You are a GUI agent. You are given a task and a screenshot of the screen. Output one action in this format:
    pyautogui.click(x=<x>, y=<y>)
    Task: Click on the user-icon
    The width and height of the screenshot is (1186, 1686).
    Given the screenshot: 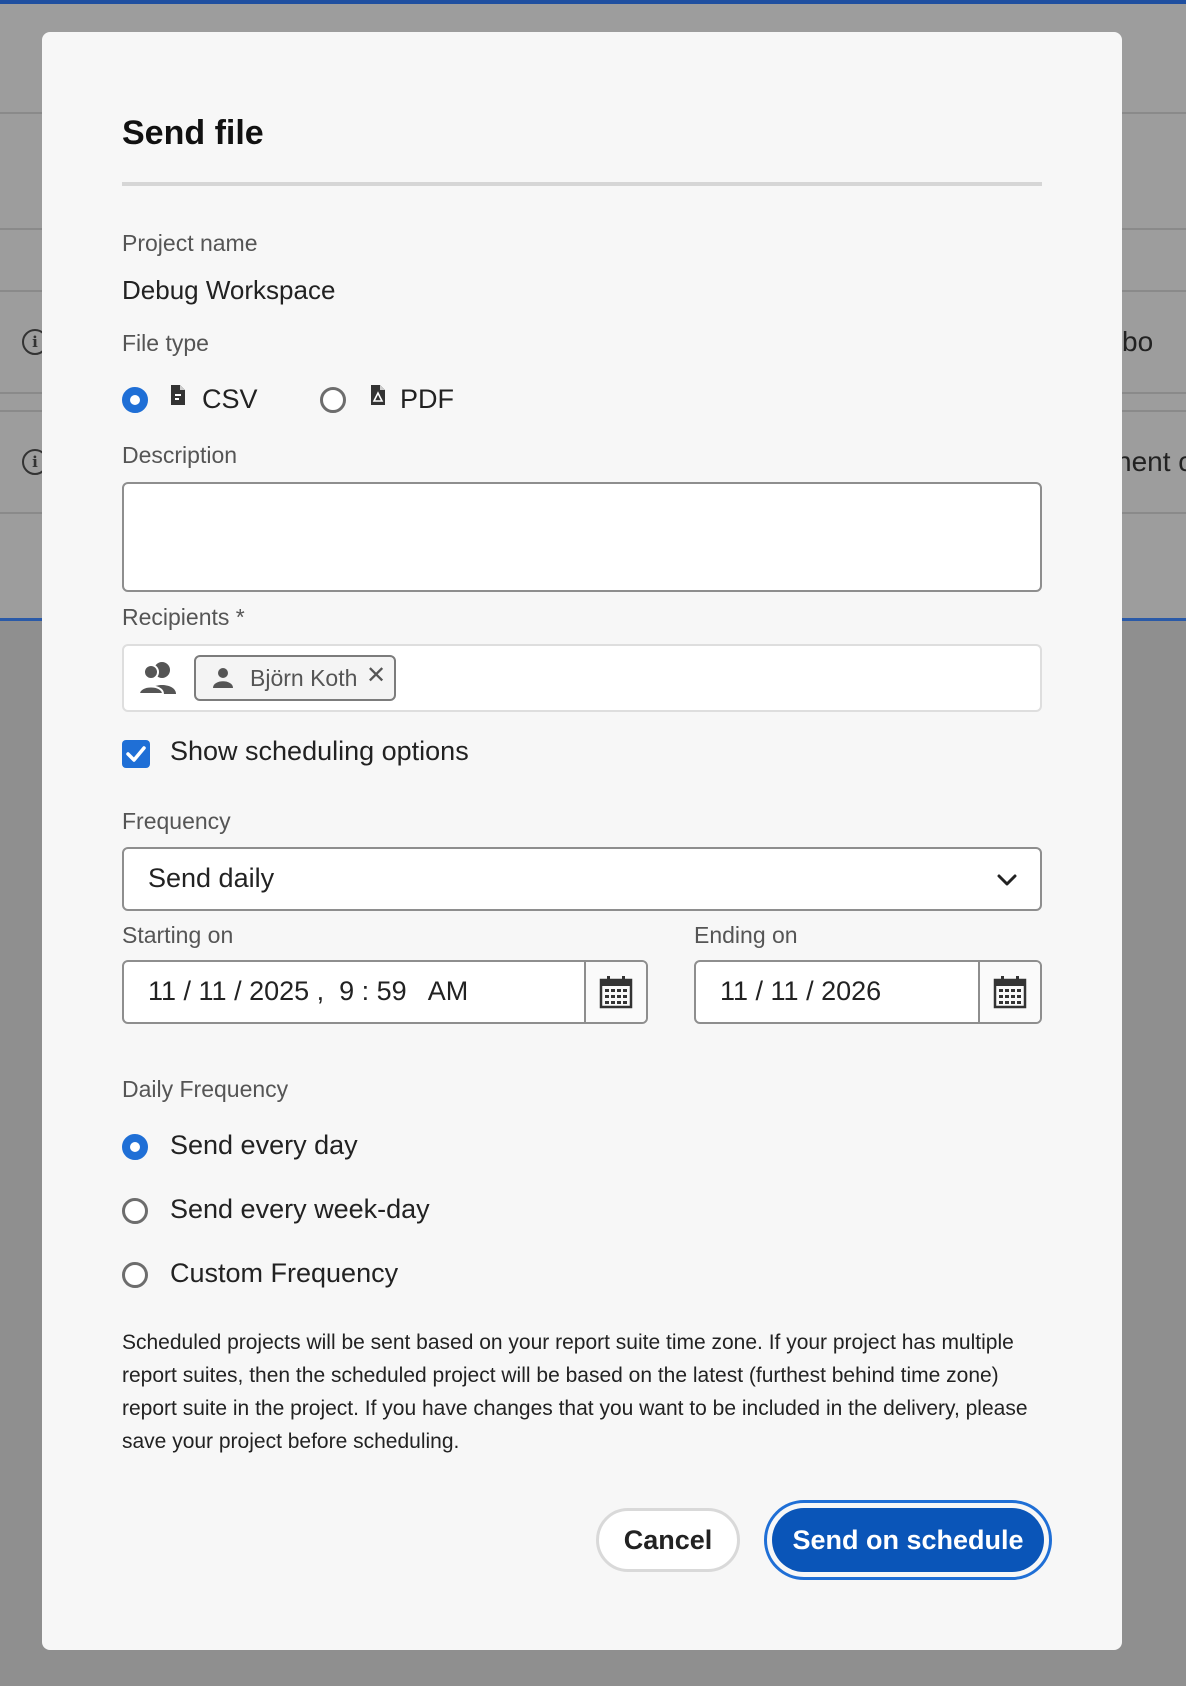 What is the action you would take?
    pyautogui.click(x=223, y=678)
    